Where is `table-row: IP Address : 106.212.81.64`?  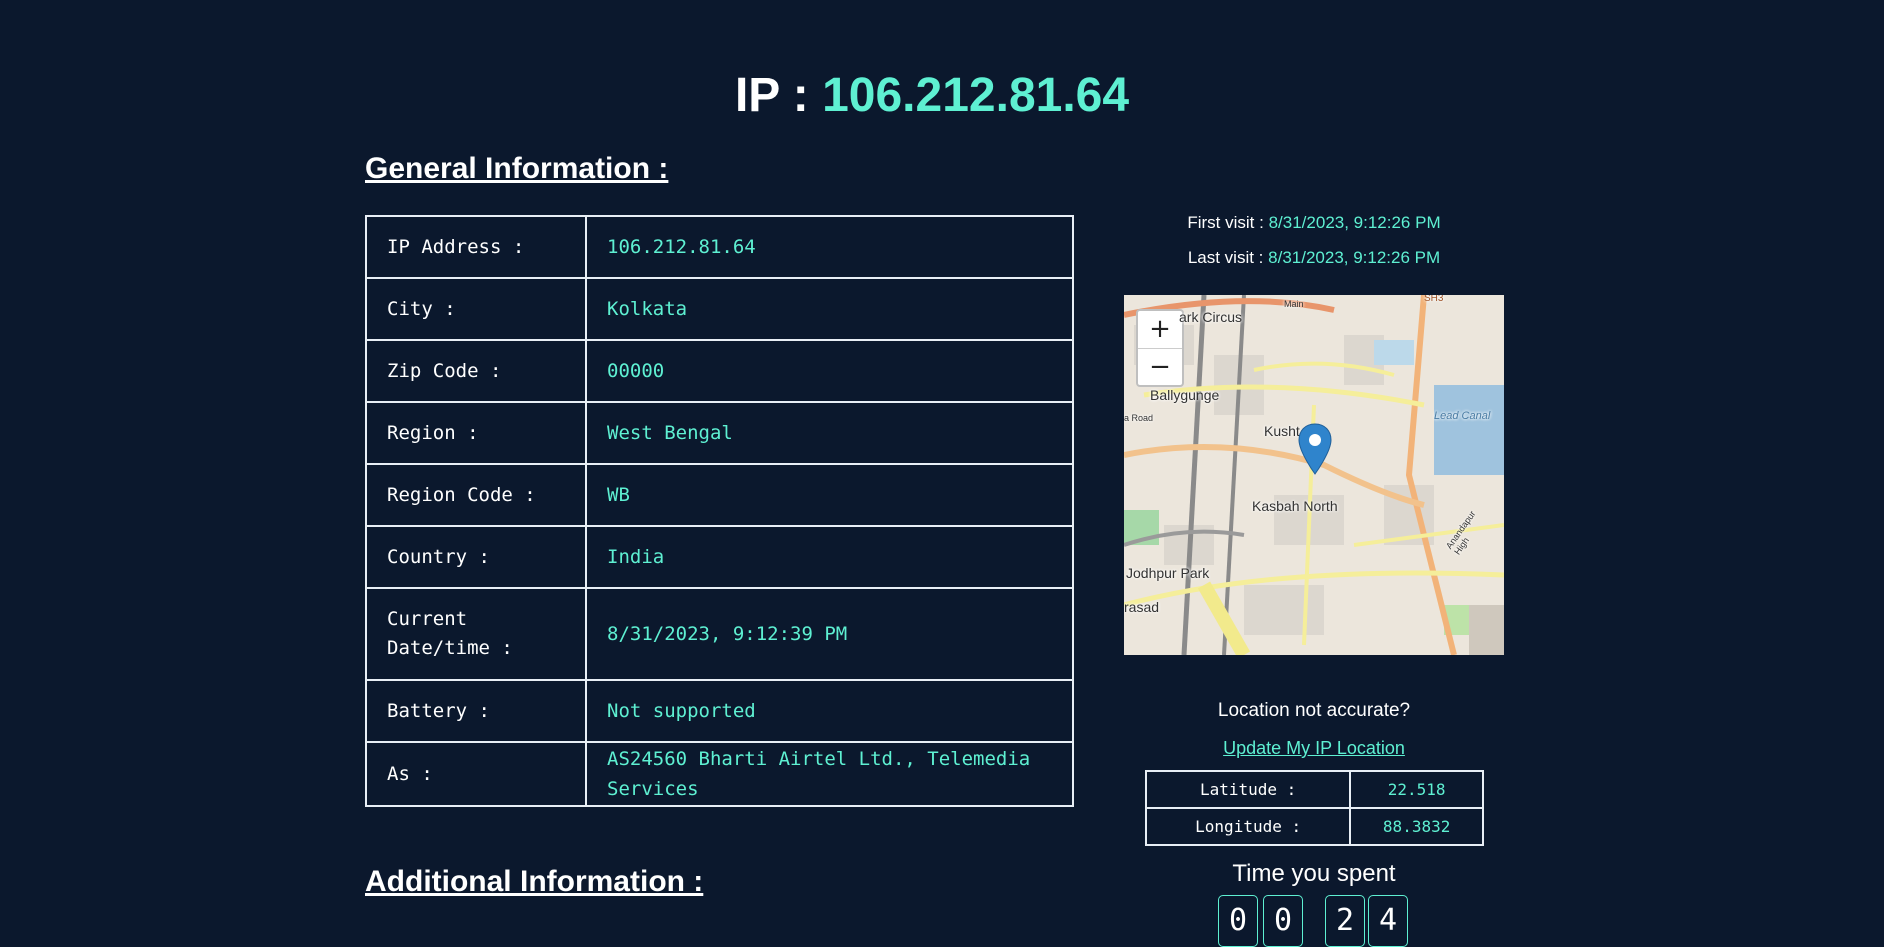 table-row: IP Address : 106.212.81.64 is located at coordinates (719, 247).